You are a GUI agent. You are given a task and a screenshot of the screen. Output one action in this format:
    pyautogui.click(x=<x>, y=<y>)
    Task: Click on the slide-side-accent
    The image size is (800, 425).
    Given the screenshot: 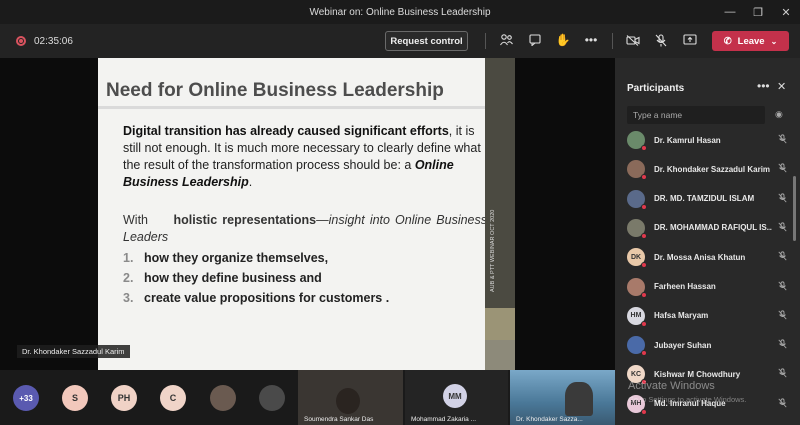 What is the action you would take?
    pyautogui.click(x=500, y=324)
    